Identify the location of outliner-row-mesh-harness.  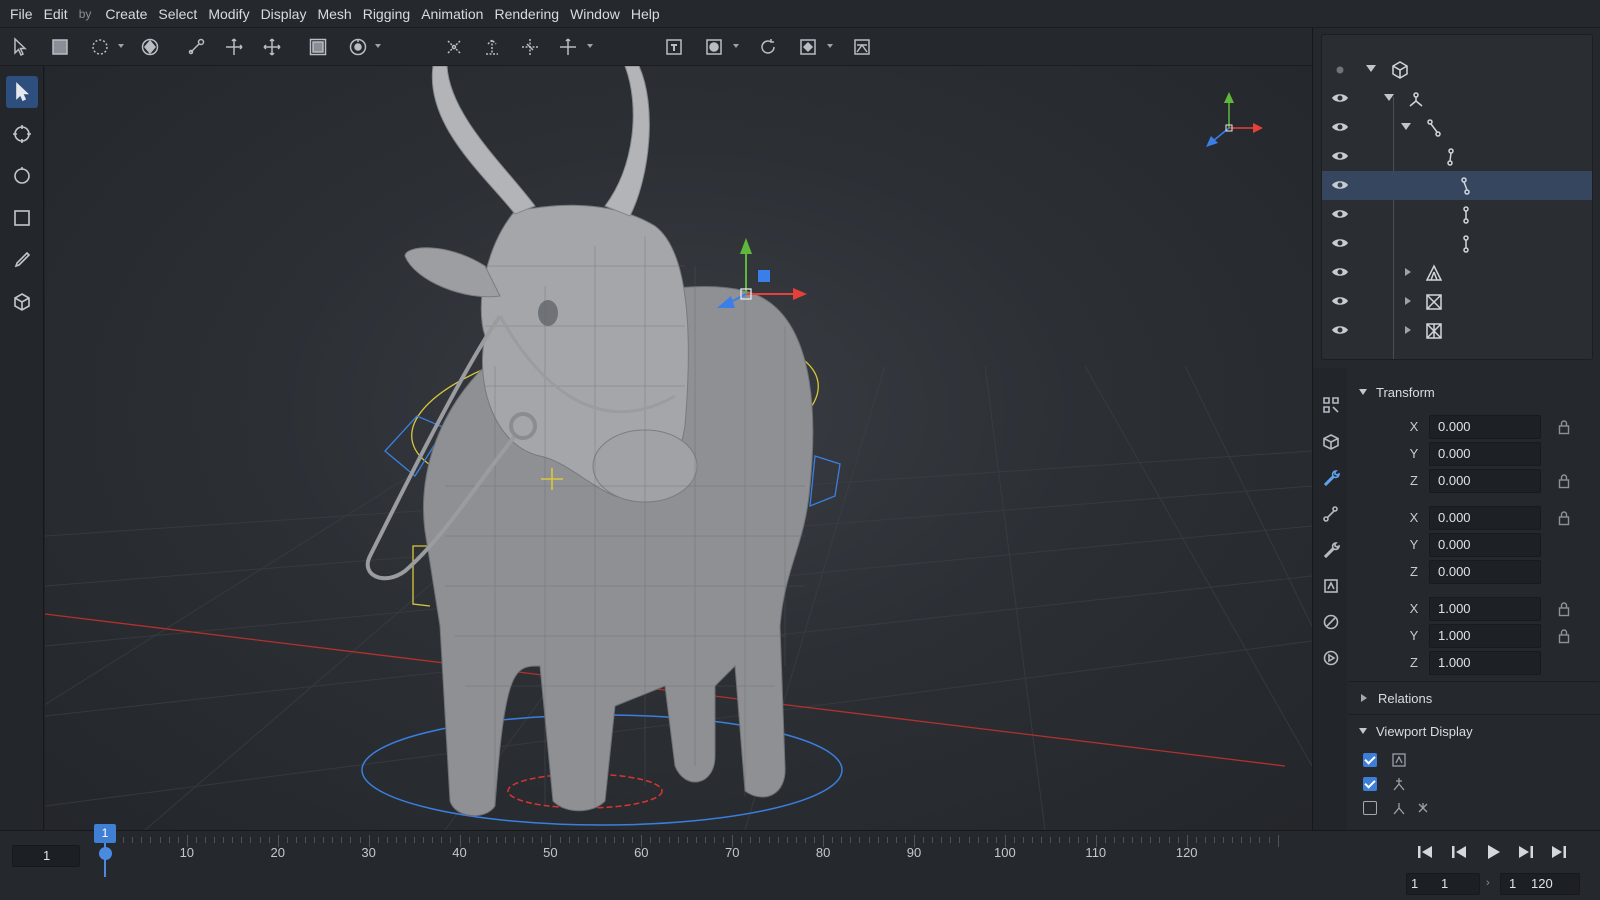
(1457, 301).